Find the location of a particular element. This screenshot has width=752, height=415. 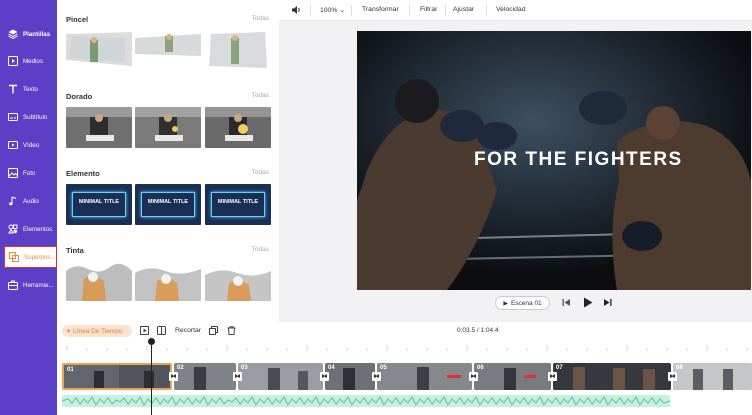

zoom-value: 100% is located at coordinates (329, 10).